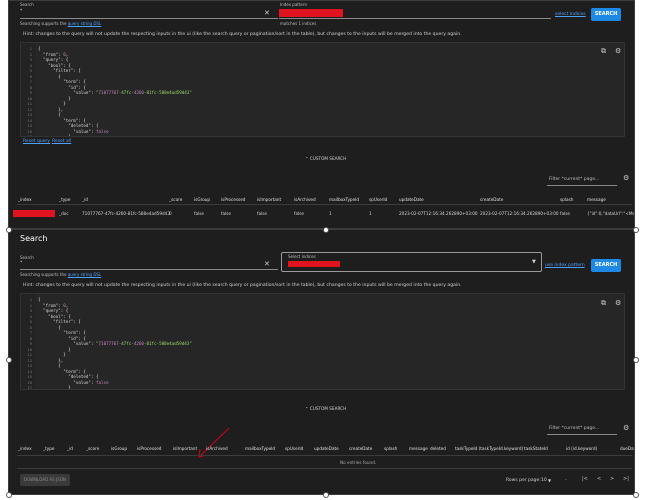 This screenshot has width=651, height=500. What do you see at coordinates (626, 479) in the screenshot?
I see `last-page-icon: >|` at bounding box center [626, 479].